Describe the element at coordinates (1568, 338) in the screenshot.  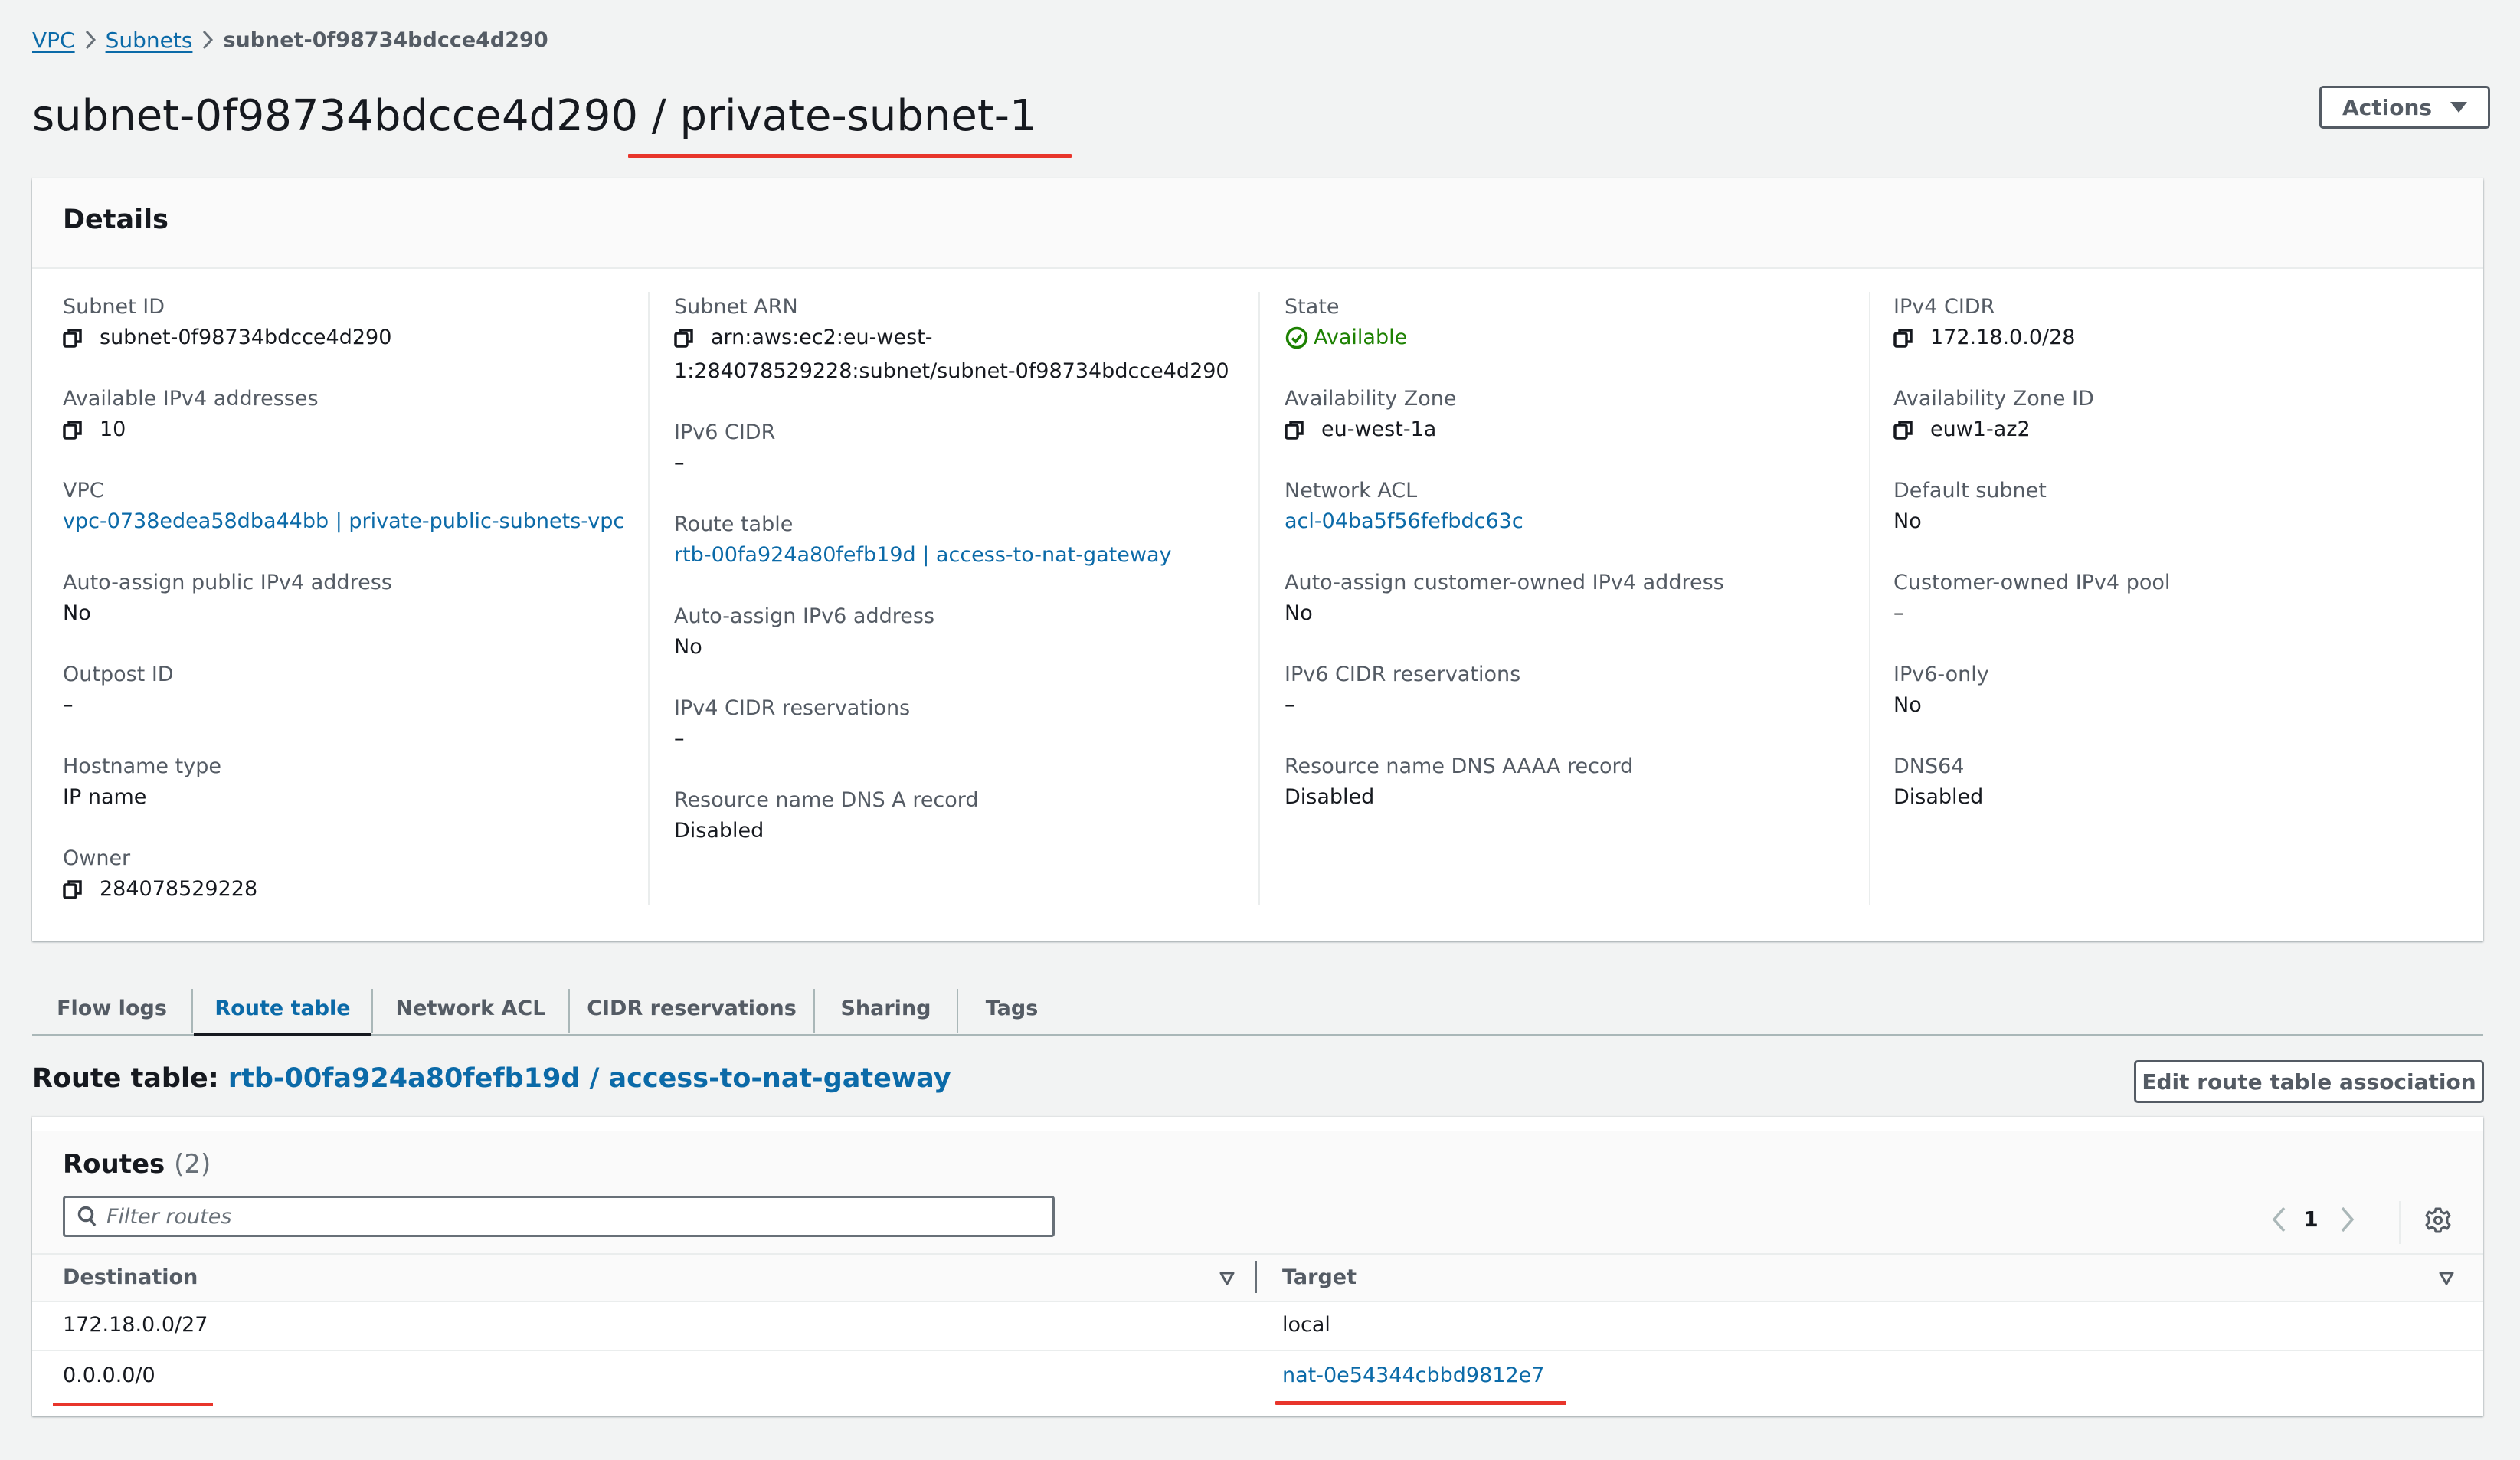
I see `field-value: Available` at that location.